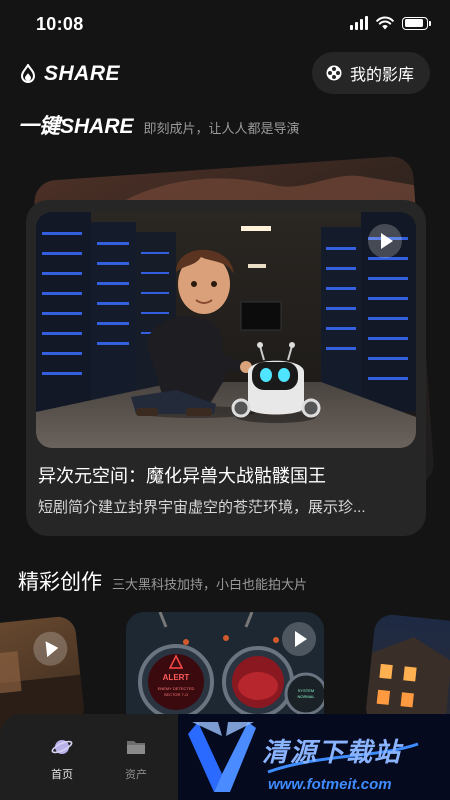 The image size is (450, 800). What do you see at coordinates (62, 759) in the screenshot?
I see `tab-home: 首页` at bounding box center [62, 759].